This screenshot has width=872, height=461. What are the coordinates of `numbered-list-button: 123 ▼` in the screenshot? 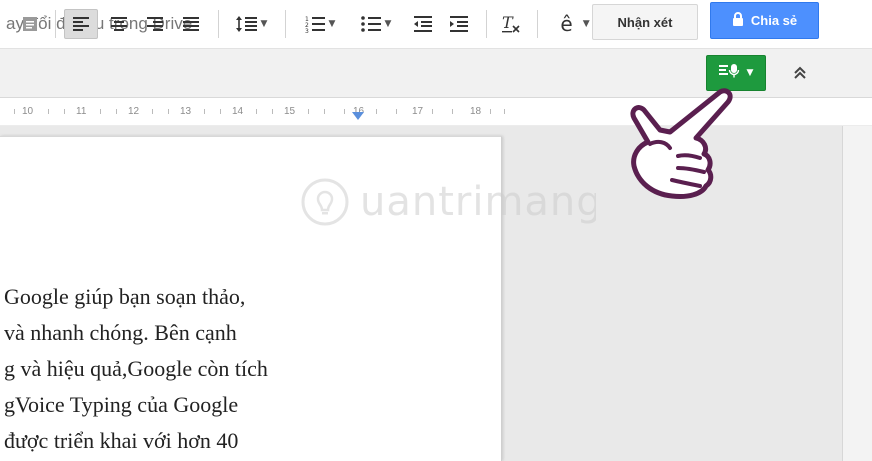 It's located at (320, 24).